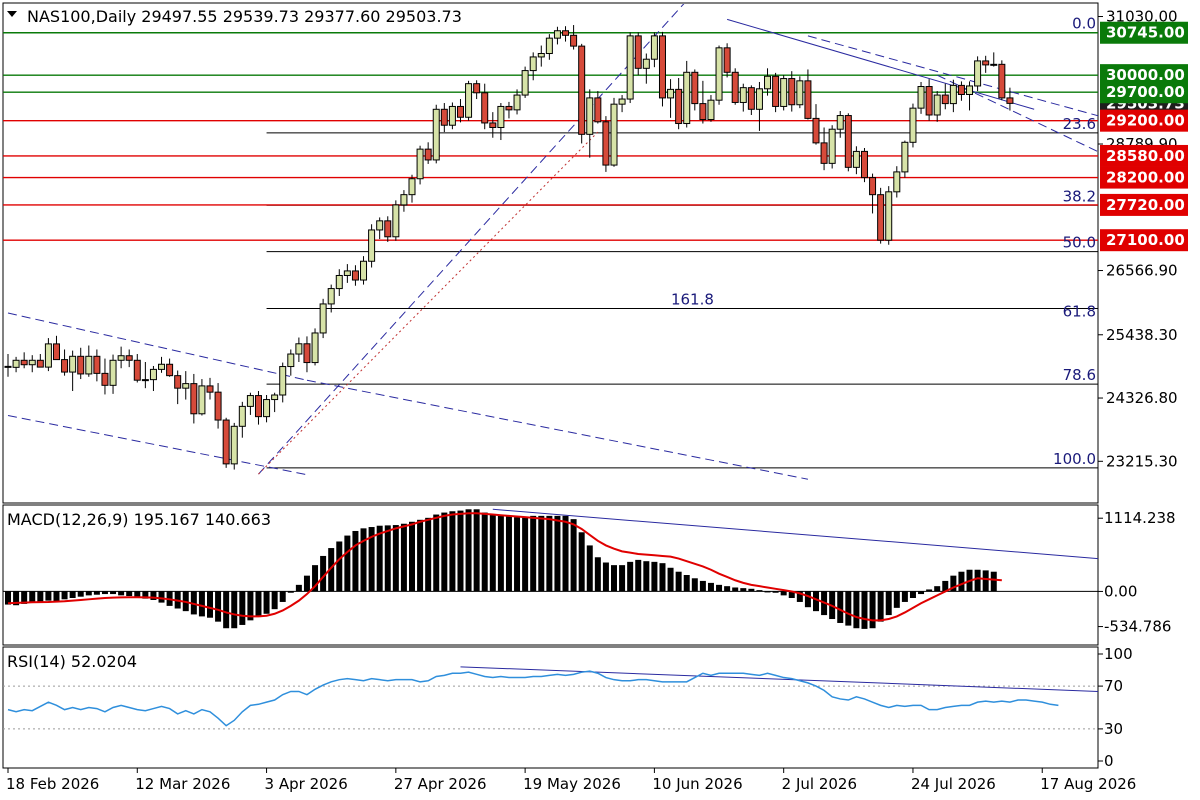  What do you see at coordinates (1120, 591) in the screenshot?
I see `macd-tick-label: 0.00` at bounding box center [1120, 591].